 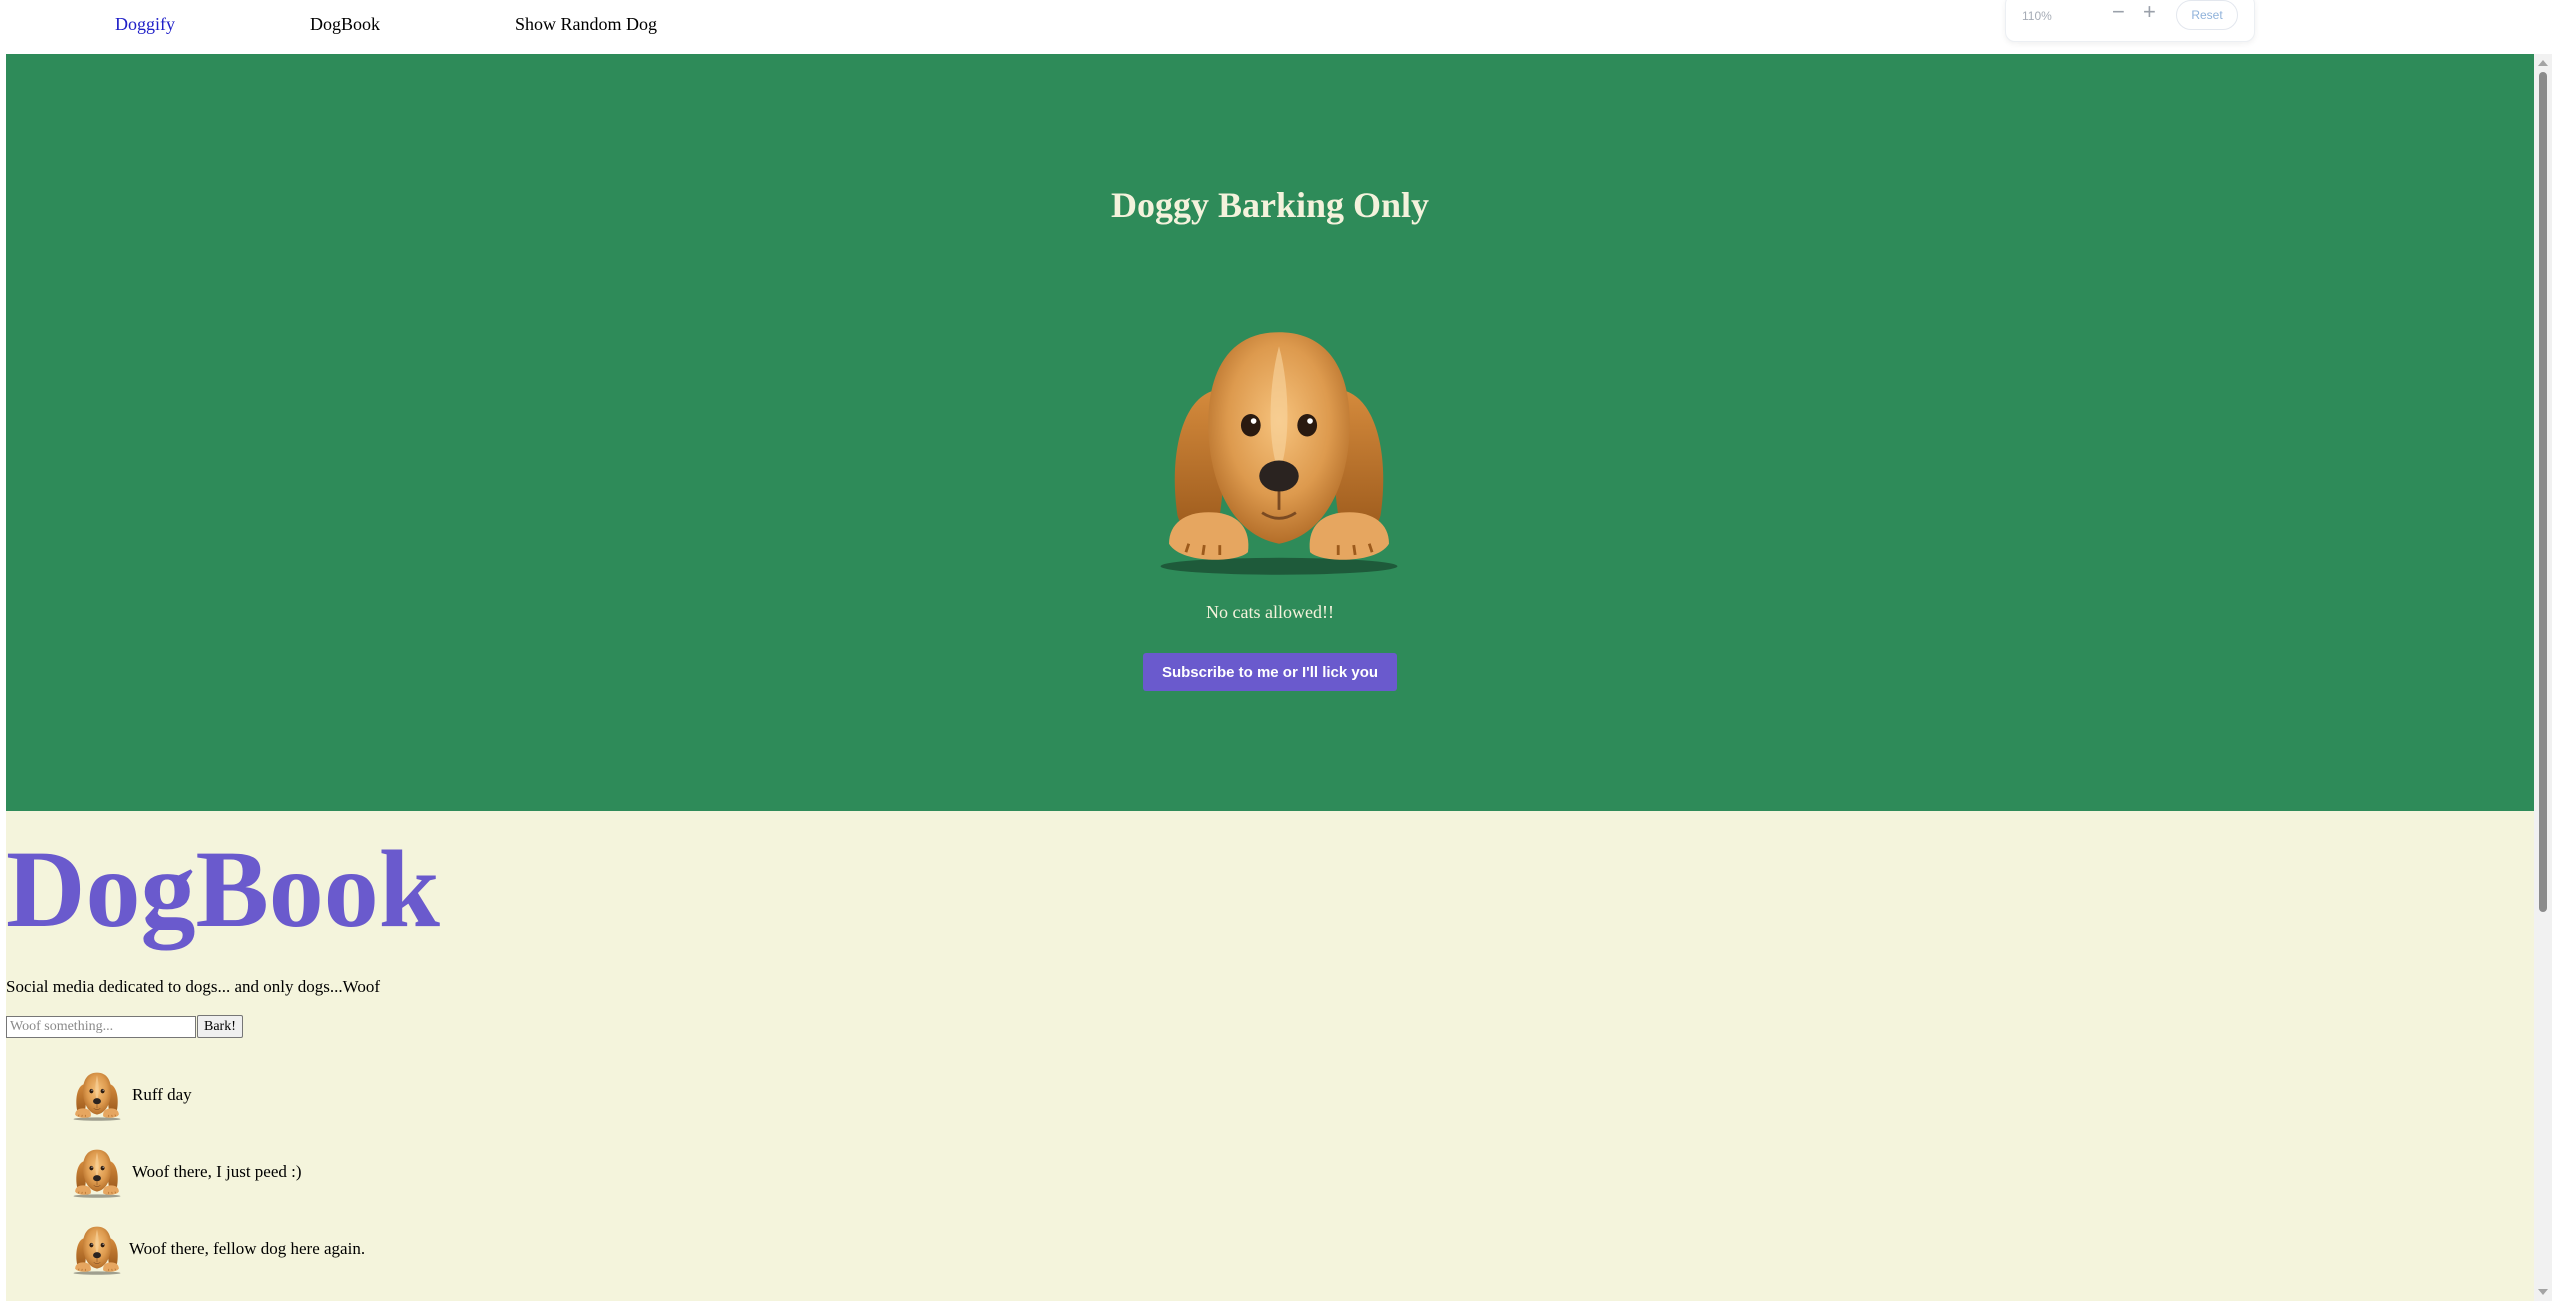 What do you see at coordinates (1279, 445) in the screenshot?
I see `dog-image` at bounding box center [1279, 445].